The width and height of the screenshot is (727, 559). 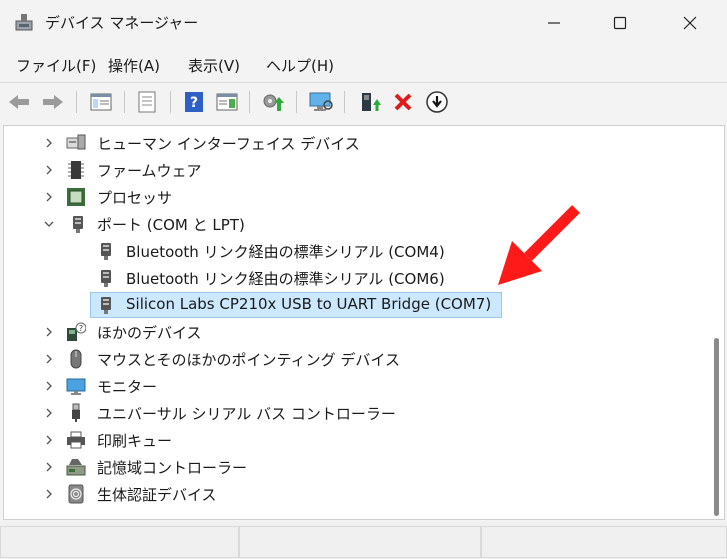 I want to click on tree-item-label: プロセッサ, so click(x=135, y=198).